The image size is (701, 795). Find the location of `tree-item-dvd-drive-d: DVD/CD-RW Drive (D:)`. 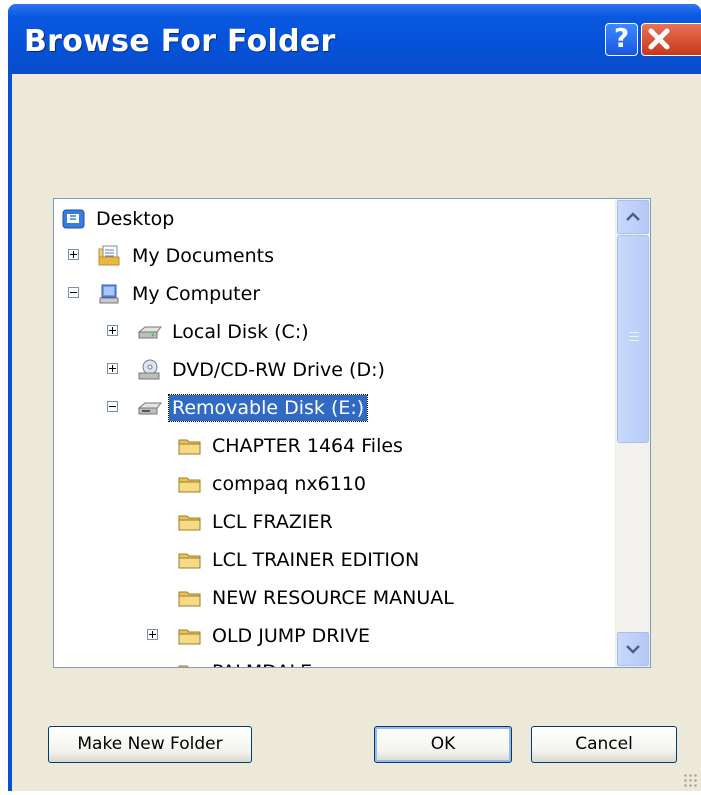

tree-item-dvd-drive-d: DVD/CD-RW Drive (D:) is located at coordinates (262, 370).